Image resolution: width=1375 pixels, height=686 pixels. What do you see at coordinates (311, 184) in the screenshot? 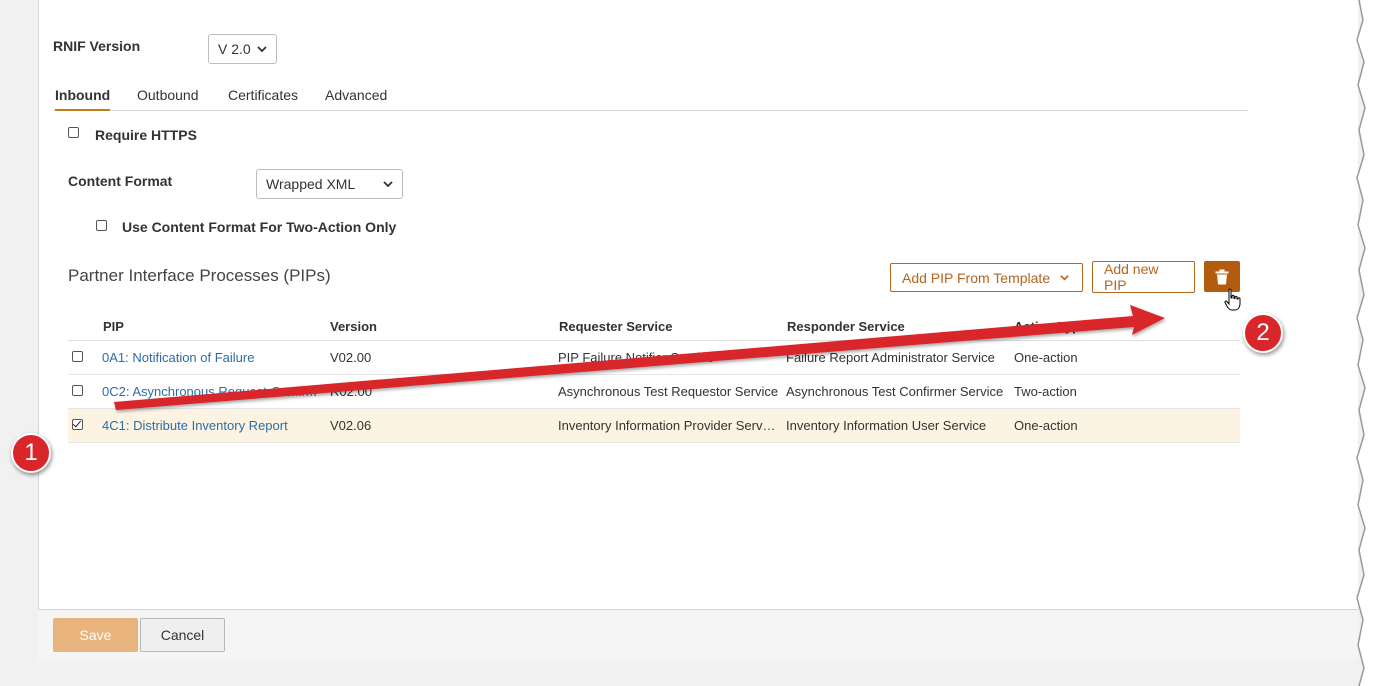
I see `content-format-value: Wrapped XML` at bounding box center [311, 184].